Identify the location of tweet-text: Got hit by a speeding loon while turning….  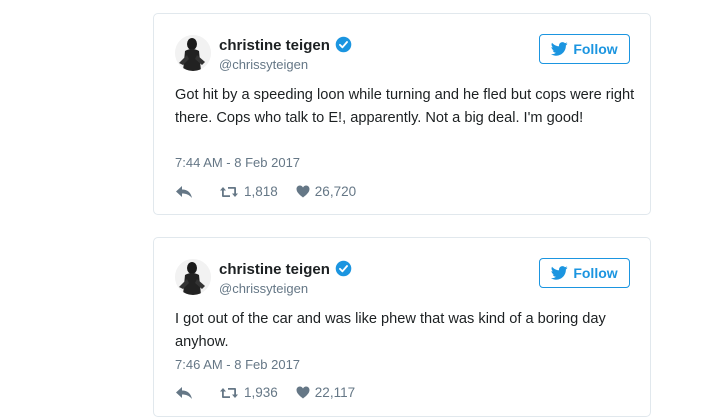
(405, 106).